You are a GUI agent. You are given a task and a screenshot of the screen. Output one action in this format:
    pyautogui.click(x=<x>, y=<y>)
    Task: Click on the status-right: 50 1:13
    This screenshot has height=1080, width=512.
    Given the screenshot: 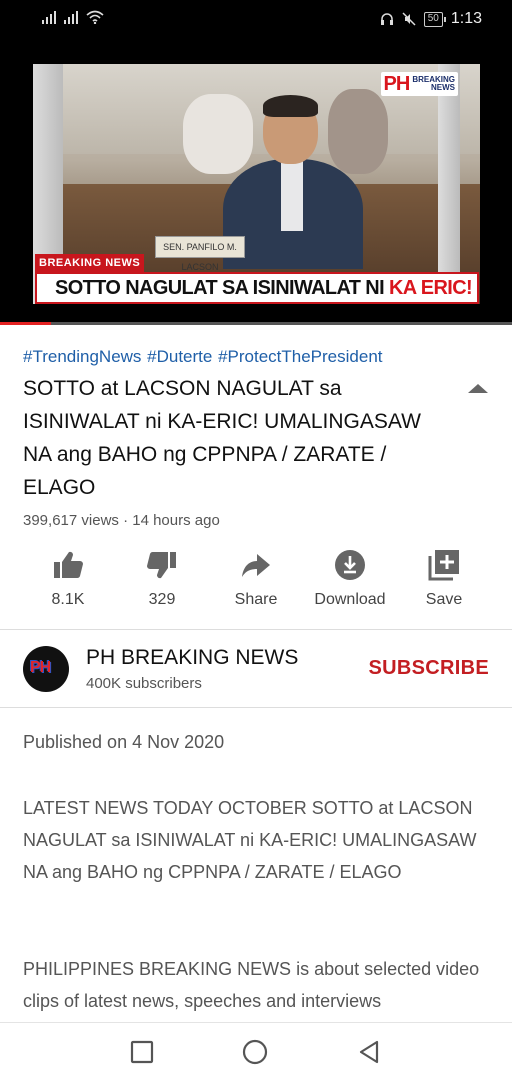 What is the action you would take?
    pyautogui.click(x=431, y=19)
    